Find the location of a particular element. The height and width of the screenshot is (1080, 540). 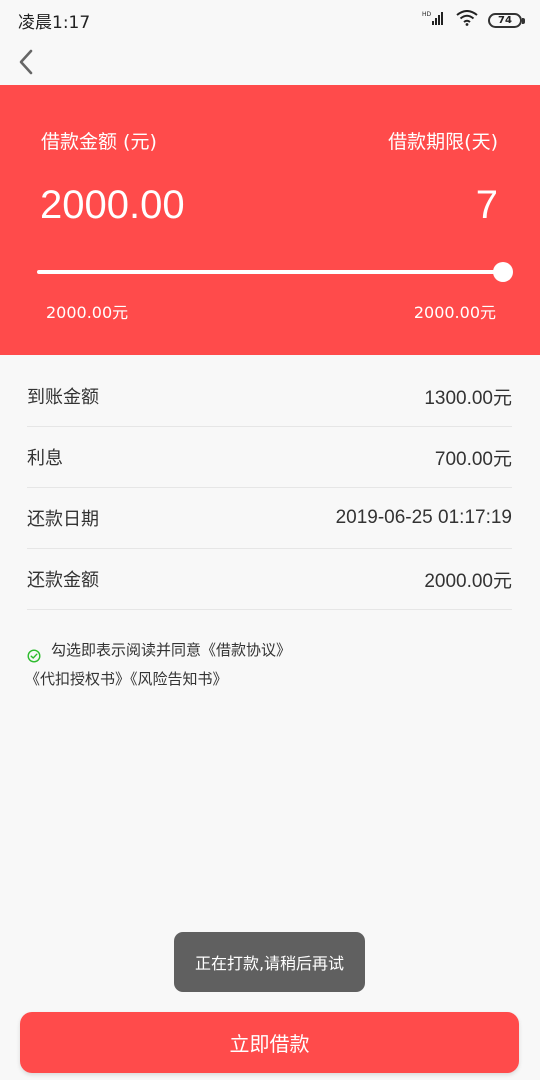

detail-label: 还款金额 is located at coordinates (63, 580).